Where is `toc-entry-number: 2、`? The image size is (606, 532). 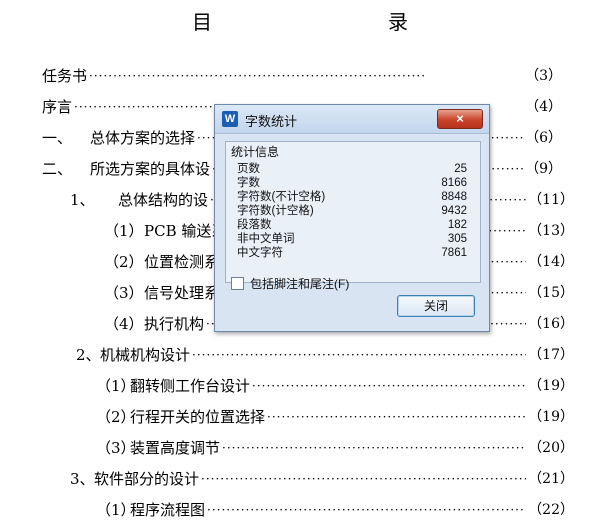 toc-entry-number: 2、 is located at coordinates (88, 355).